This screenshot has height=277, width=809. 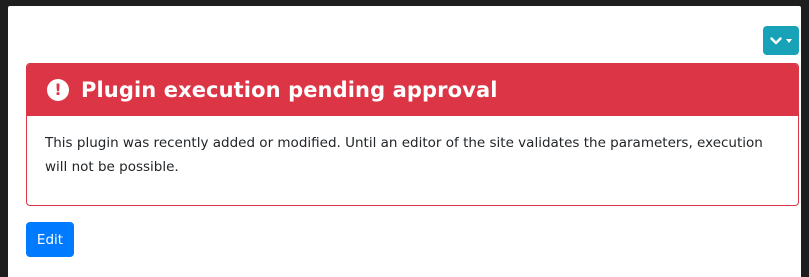 What do you see at coordinates (776, 40) in the screenshot?
I see `chevron-down-icon` at bounding box center [776, 40].